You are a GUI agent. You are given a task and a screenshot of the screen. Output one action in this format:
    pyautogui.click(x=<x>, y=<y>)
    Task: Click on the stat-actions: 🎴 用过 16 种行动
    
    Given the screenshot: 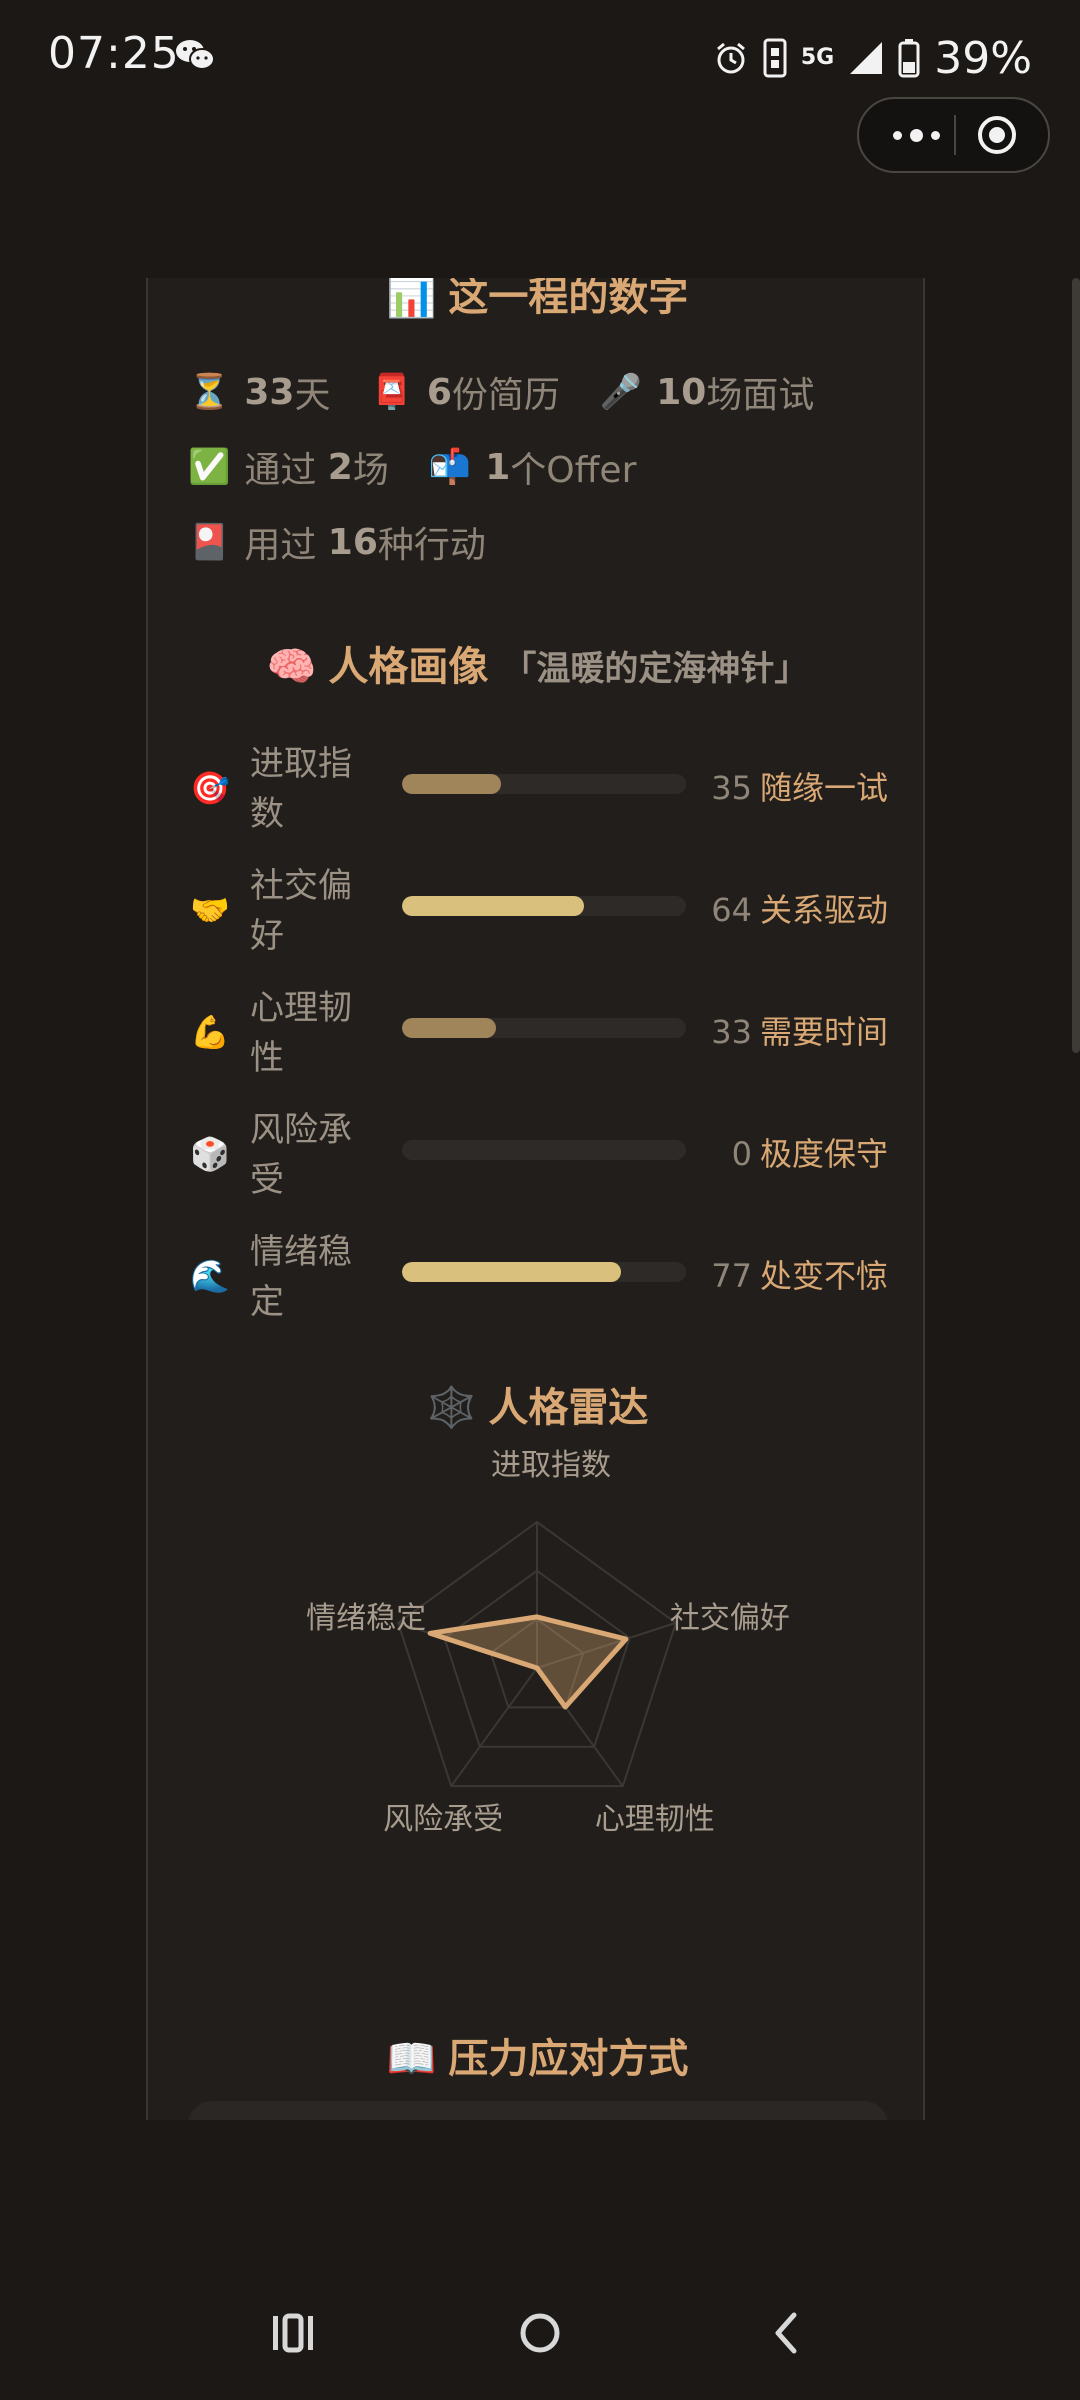 What is the action you would take?
    pyautogui.click(x=337, y=542)
    